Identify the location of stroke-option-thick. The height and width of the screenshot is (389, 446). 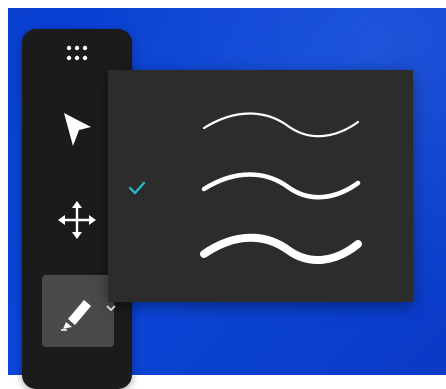
(260, 248).